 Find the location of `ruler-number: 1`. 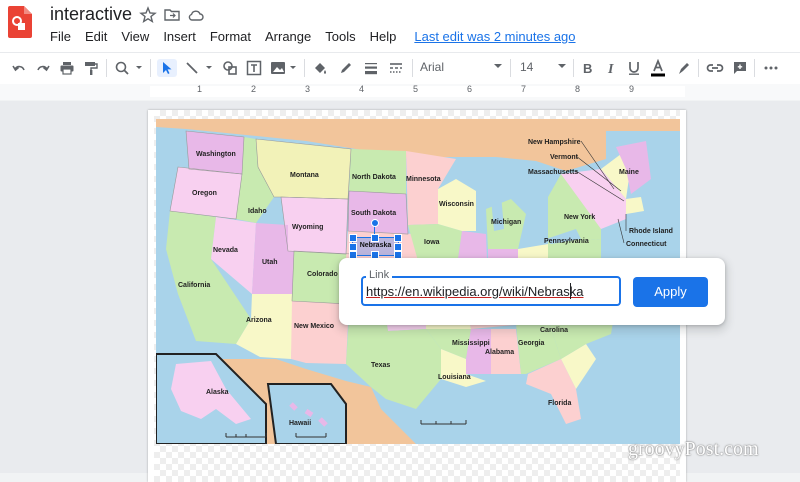

ruler-number: 1 is located at coordinates (200, 89).